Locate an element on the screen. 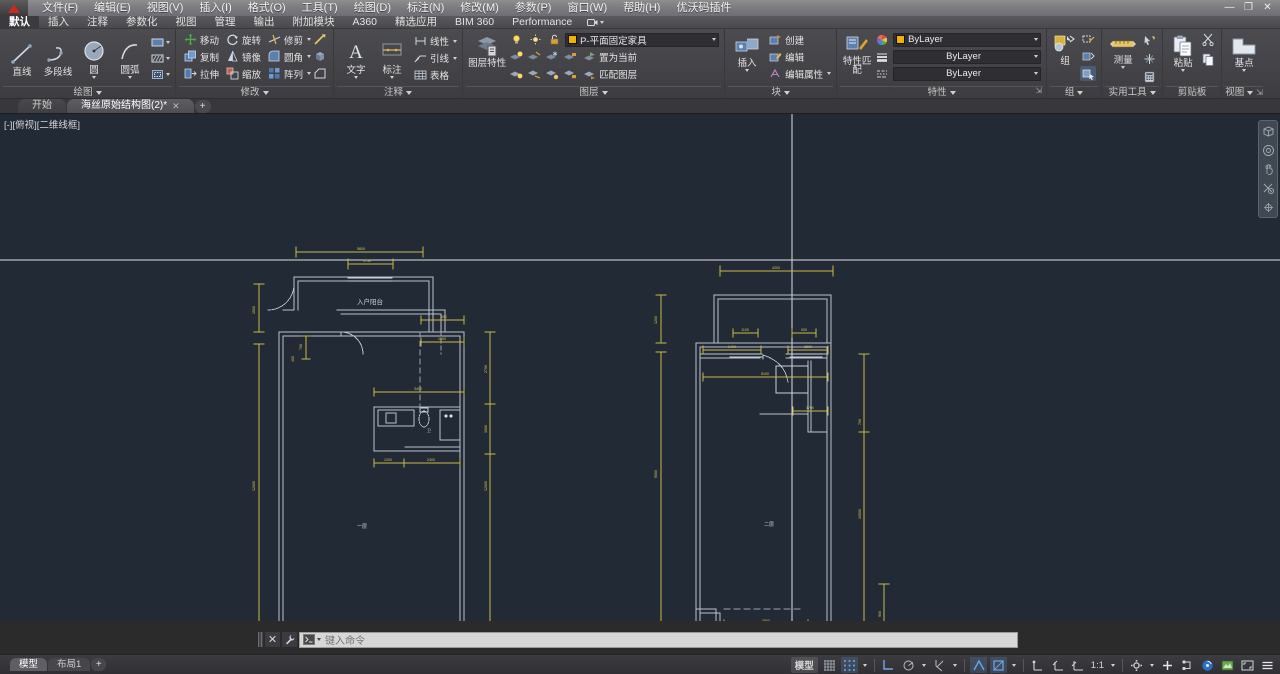  layout-tab-layout1: 布局1 is located at coordinates (69, 664).